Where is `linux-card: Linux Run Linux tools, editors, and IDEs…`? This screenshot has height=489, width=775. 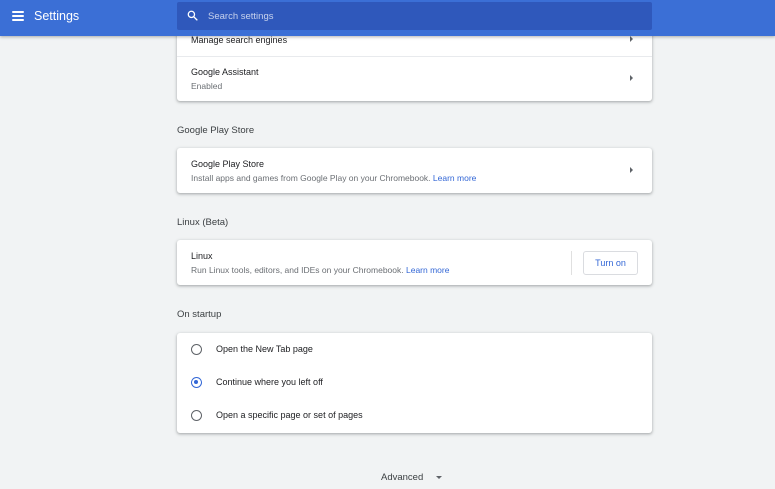
linux-card: Linux Run Linux tools, editors, and IDEs… is located at coordinates (414, 262).